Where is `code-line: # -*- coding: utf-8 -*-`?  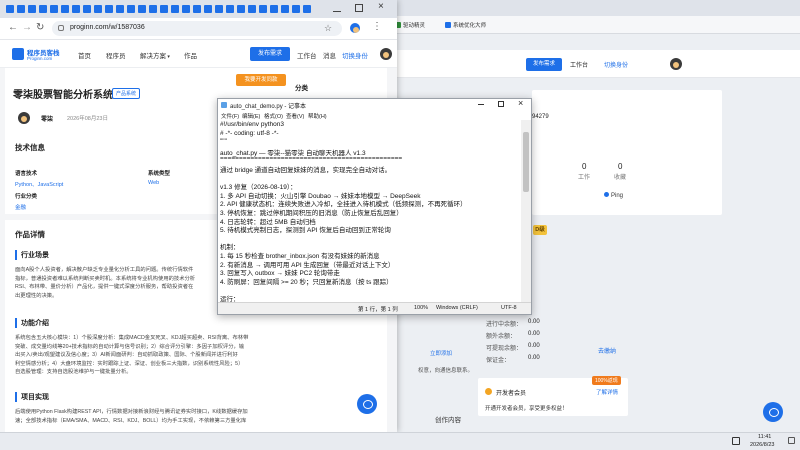 code-line: # -*- coding: utf-8 -*- is located at coordinates (249, 133).